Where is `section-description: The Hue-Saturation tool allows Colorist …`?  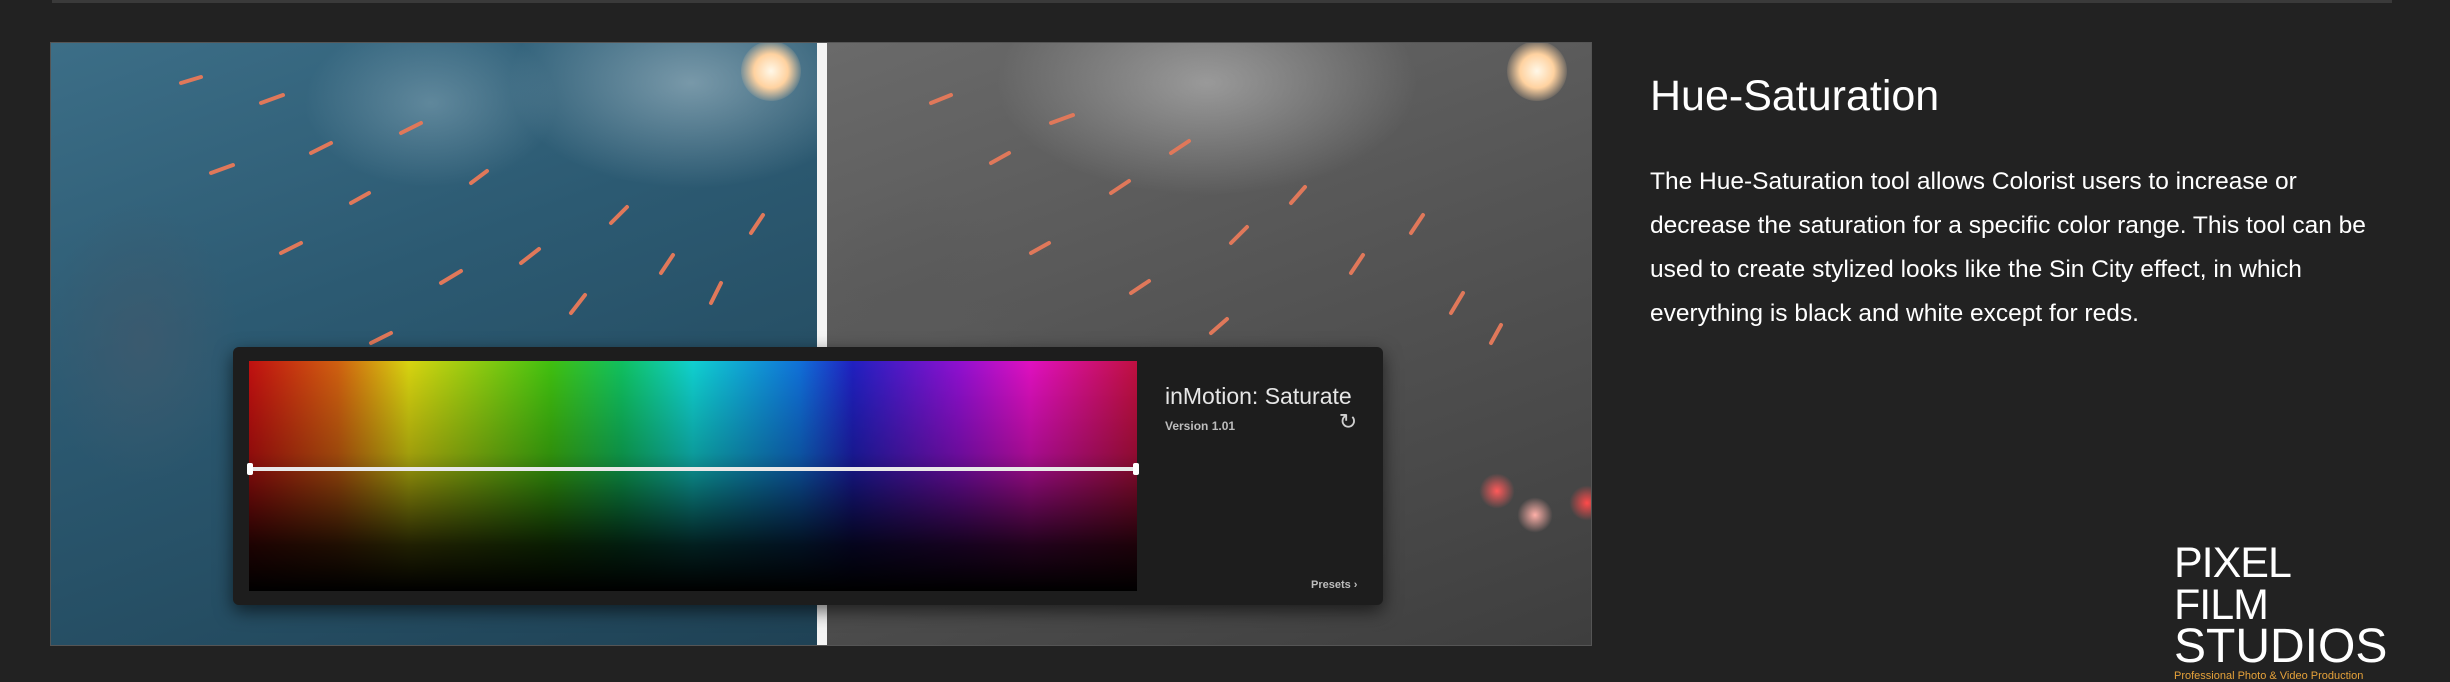
section-description: The Hue-Saturation tool allows Colorist … is located at coordinates (2008, 247).